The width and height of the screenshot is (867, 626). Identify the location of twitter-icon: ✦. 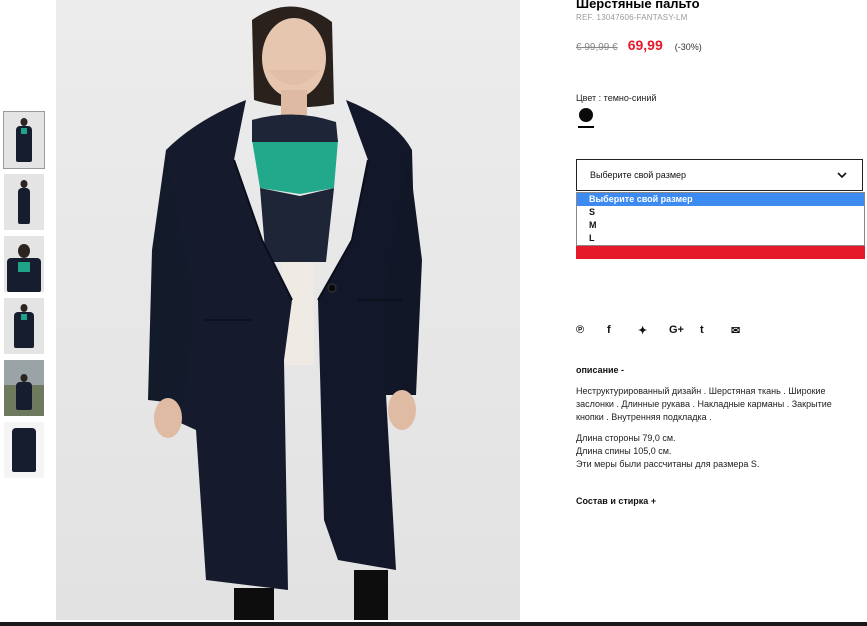
(653, 330).